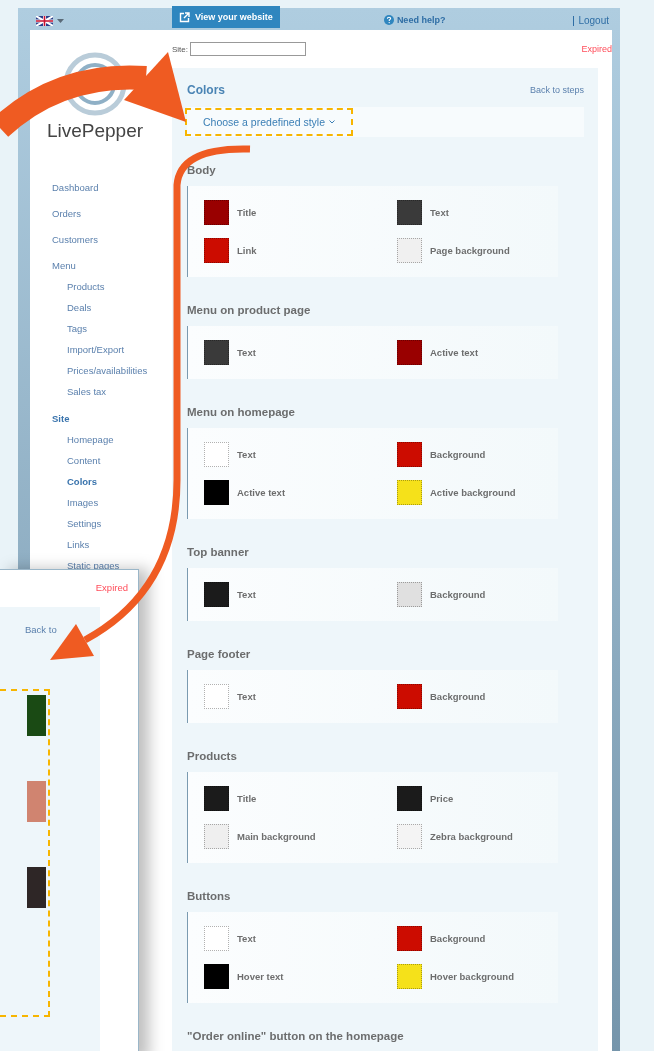 The width and height of the screenshot is (654, 1051). I want to click on nav-item: Products, so click(86, 287).